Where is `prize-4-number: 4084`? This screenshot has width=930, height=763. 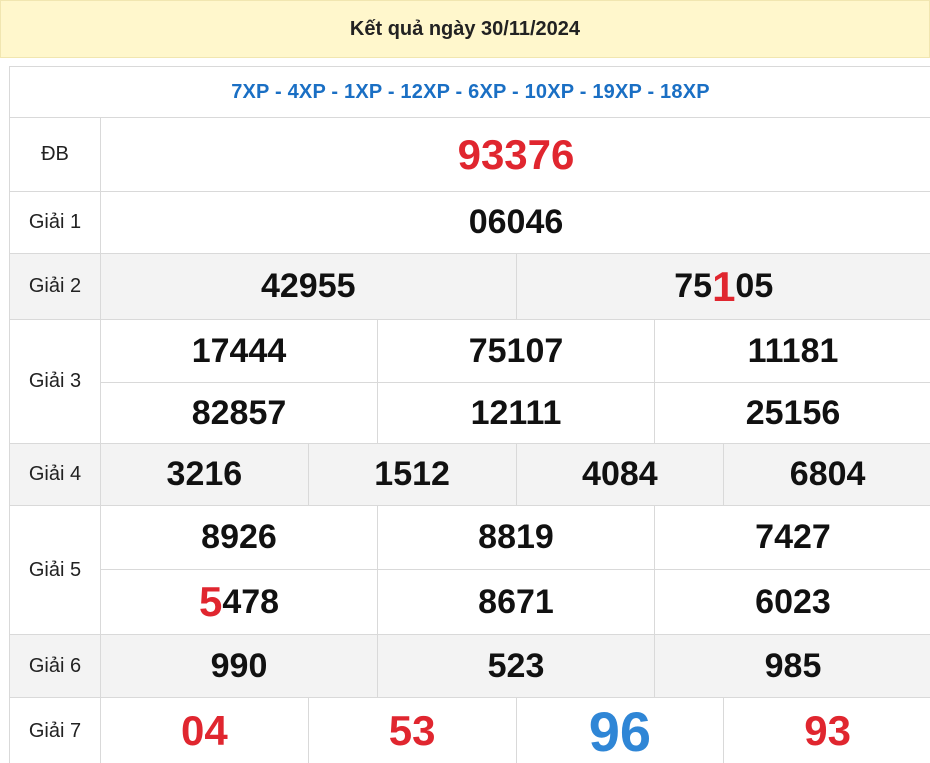
prize-4-number: 4084 is located at coordinates (621, 474).